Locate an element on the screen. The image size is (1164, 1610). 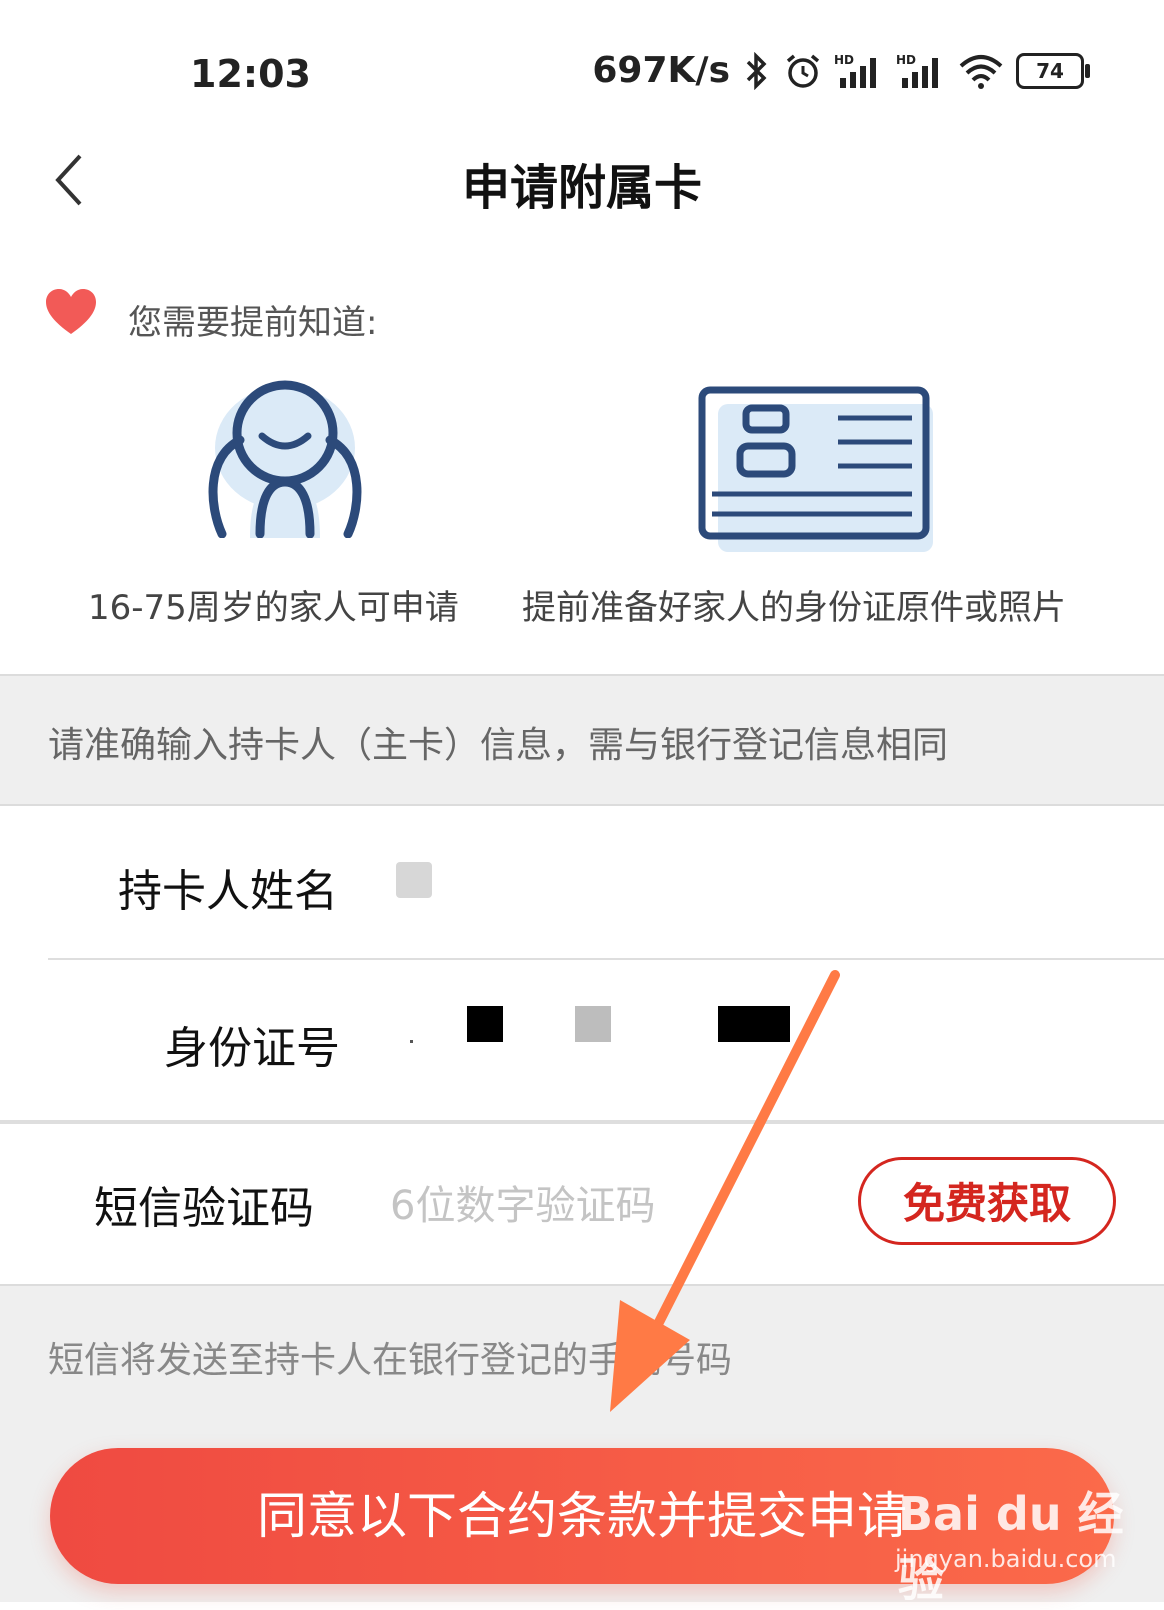
status-icons: 697K/s HD HD 74 is located at coordinates (841, 70).